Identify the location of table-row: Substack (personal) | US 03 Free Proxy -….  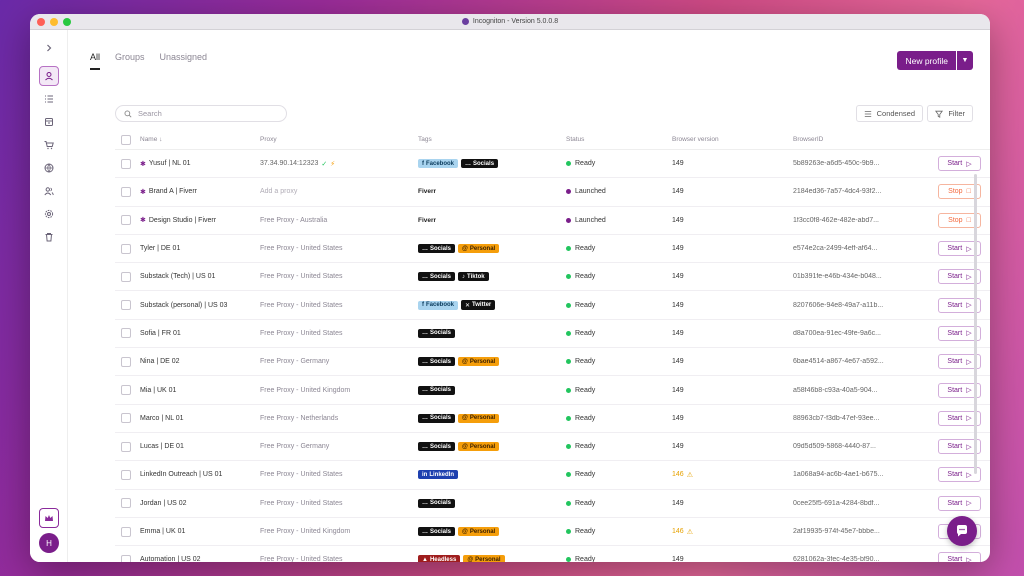
(552, 305).